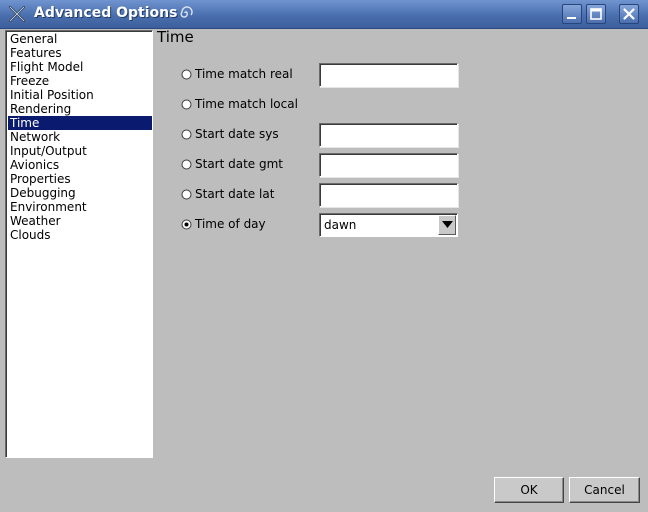 The image size is (648, 512). What do you see at coordinates (80, 39) in the screenshot?
I see `list-item-general: General` at bounding box center [80, 39].